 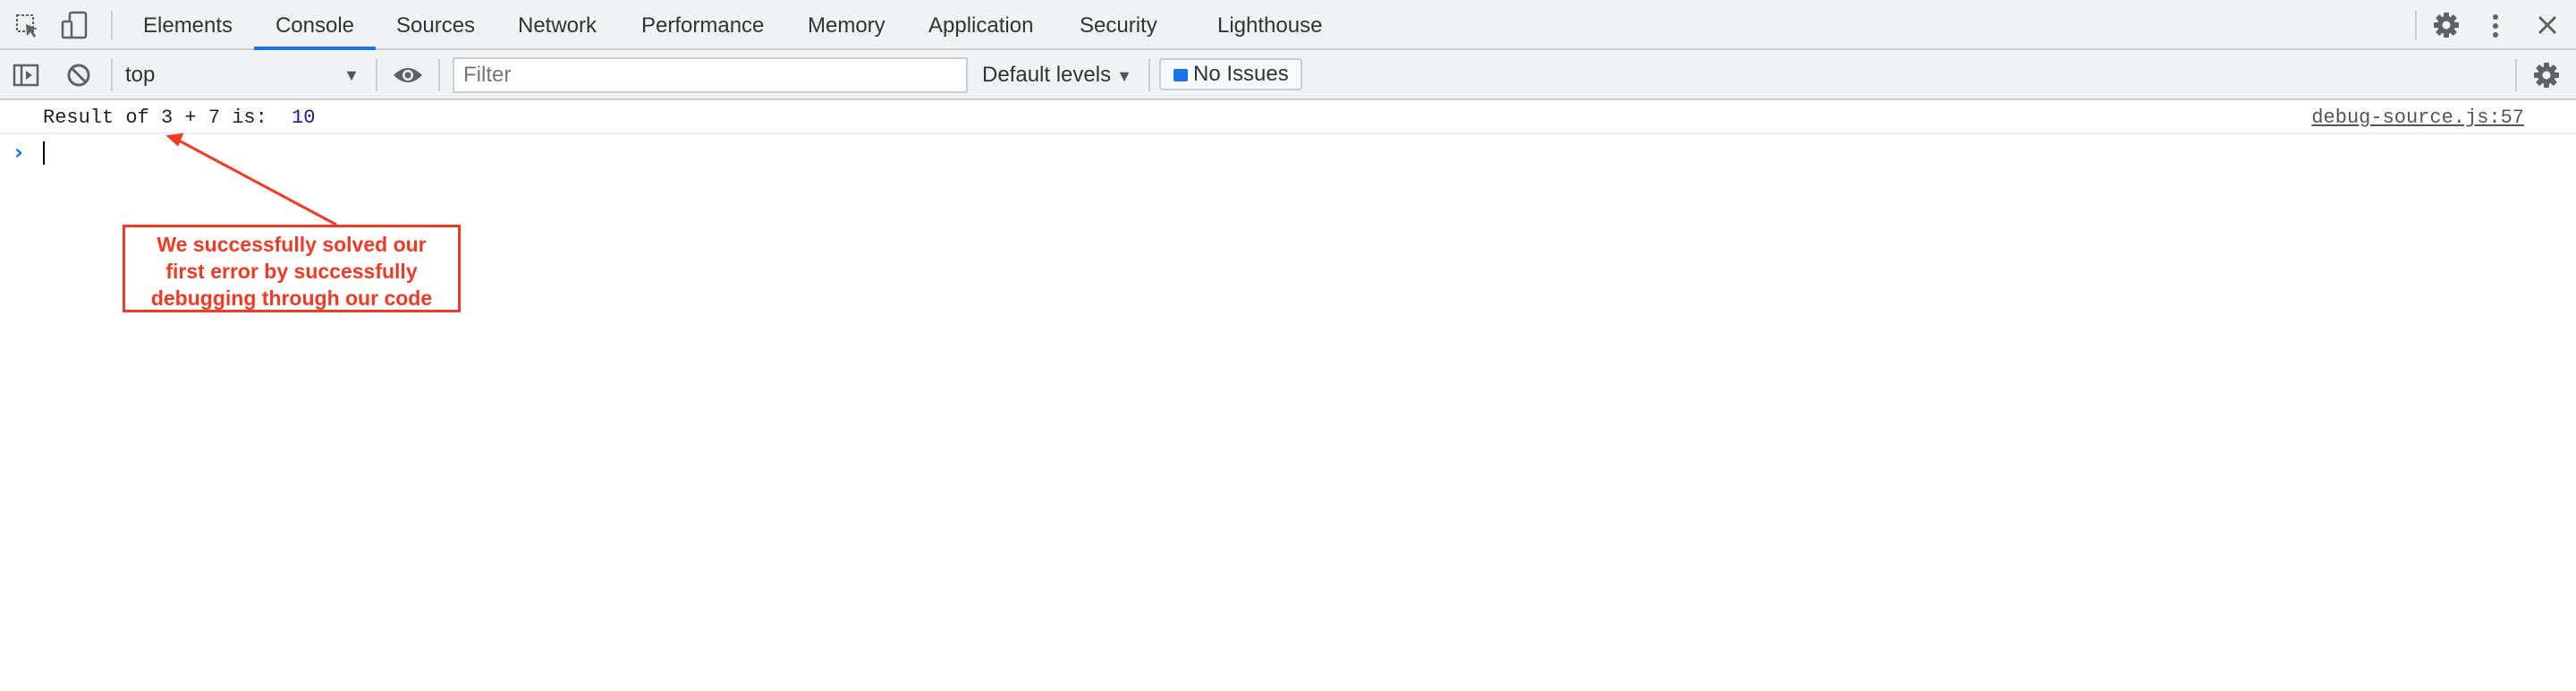 I want to click on prompt-chevron-icon: ›, so click(x=18, y=152).